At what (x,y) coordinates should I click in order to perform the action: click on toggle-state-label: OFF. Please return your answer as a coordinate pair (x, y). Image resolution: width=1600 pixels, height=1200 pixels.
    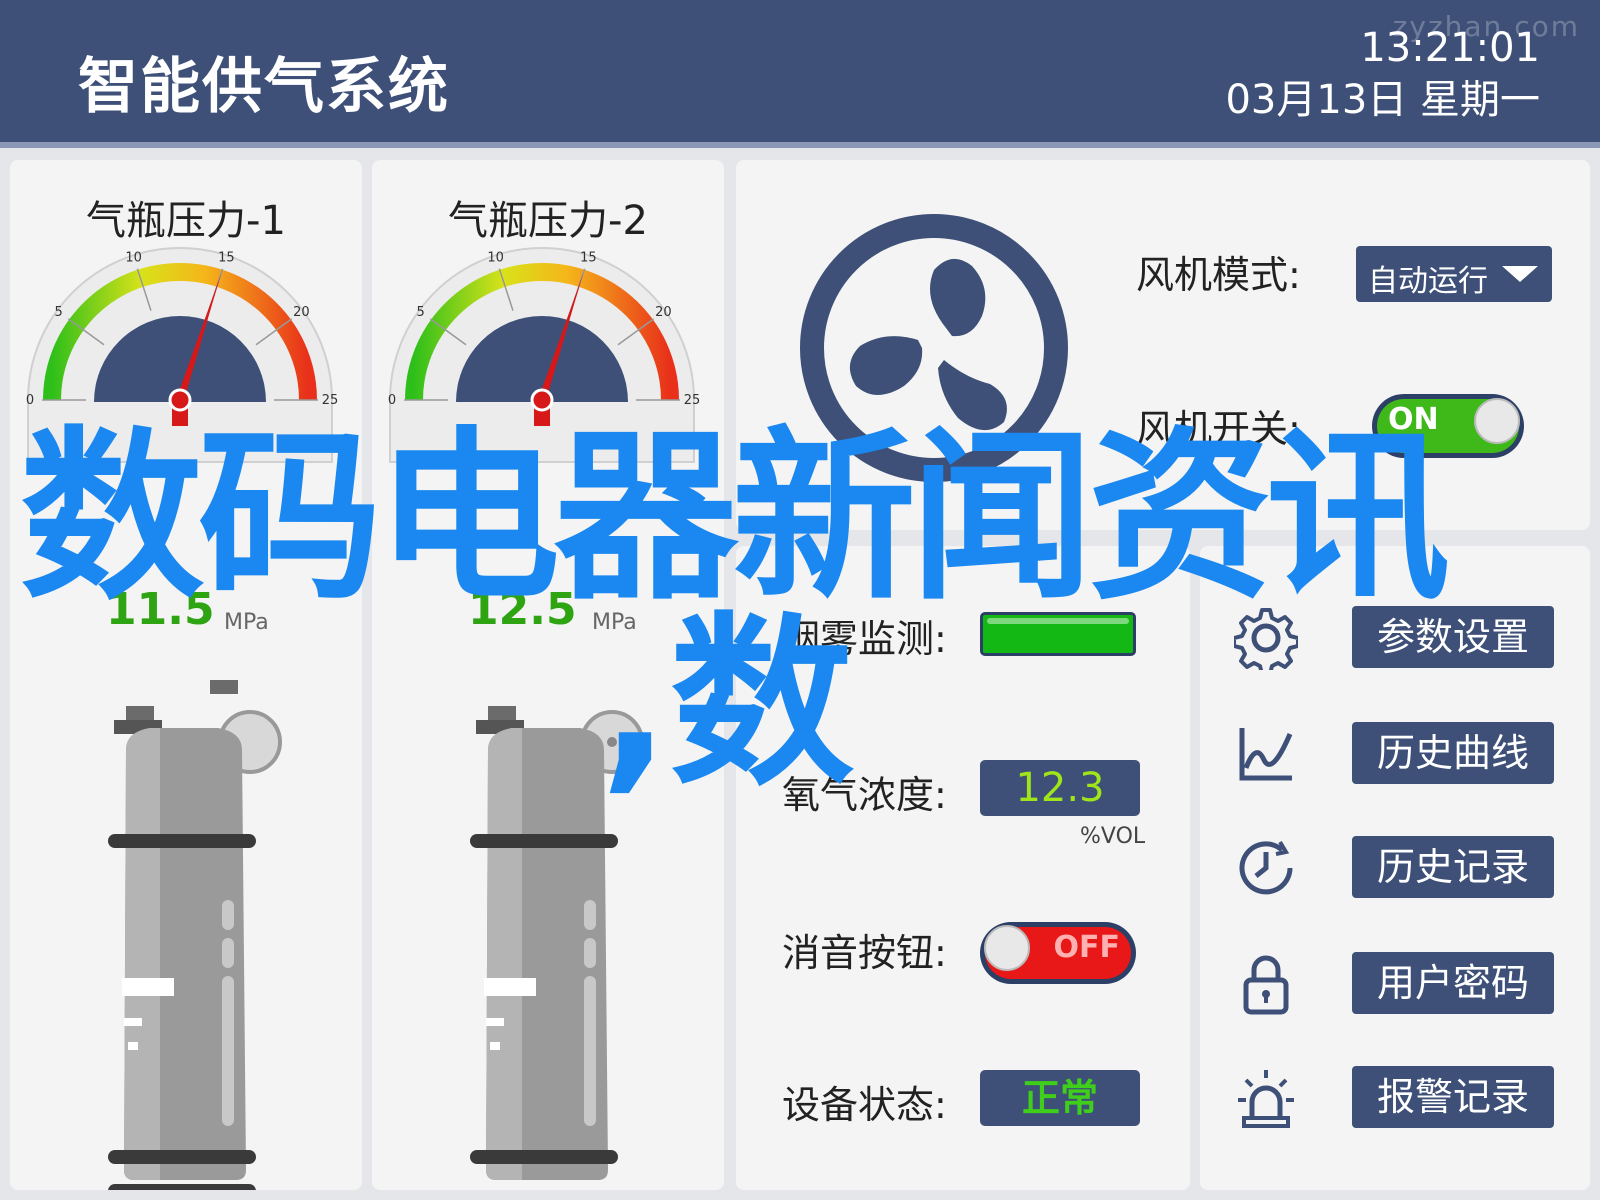
    Looking at the image, I should click on (1087, 947).